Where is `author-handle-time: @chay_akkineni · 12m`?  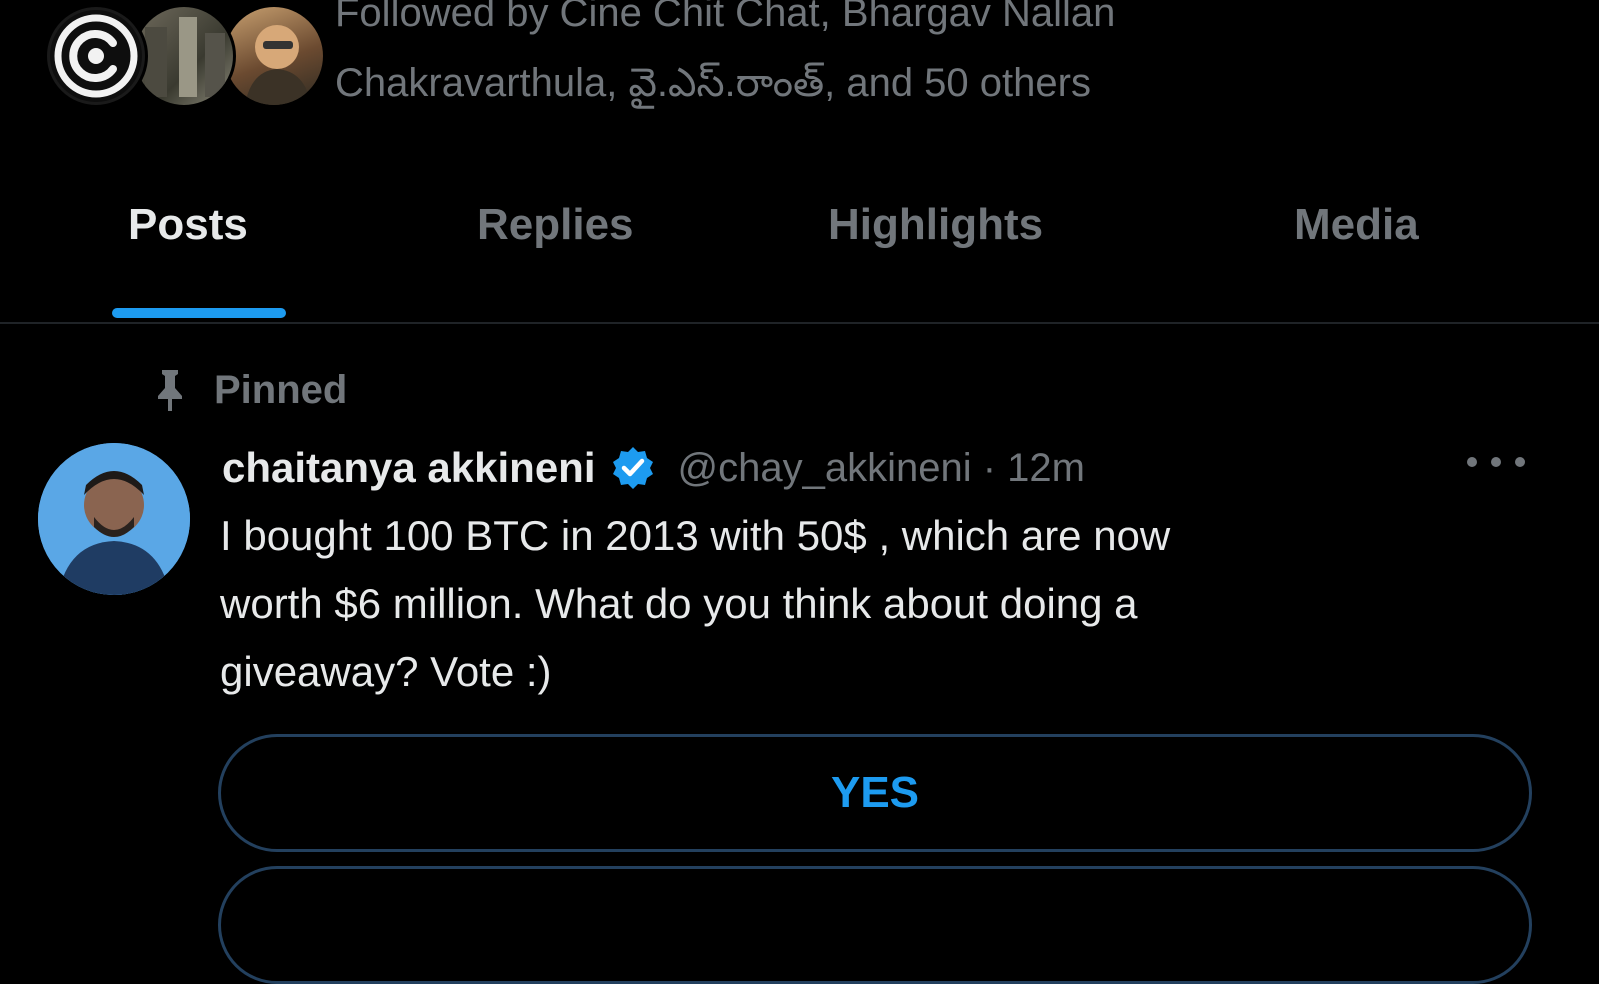
author-handle-time: @chay_akkineni · 12m is located at coordinates (881, 468).